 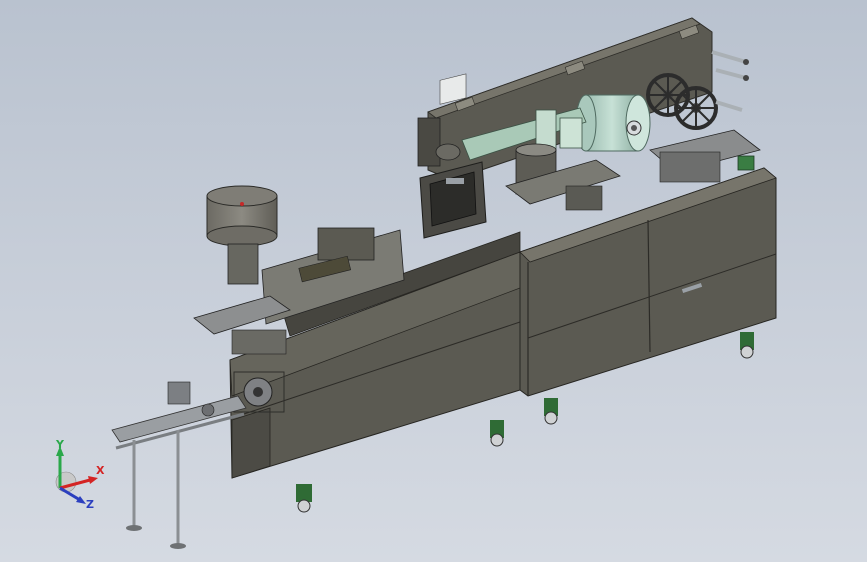 What do you see at coordinates (179, 465) in the screenshot?
I see `outfeed-rail` at bounding box center [179, 465].